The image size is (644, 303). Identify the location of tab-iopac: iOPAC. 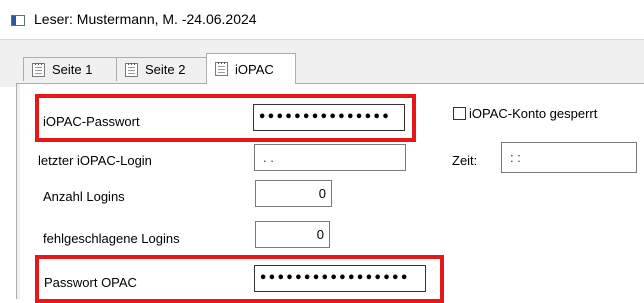
(251, 68).